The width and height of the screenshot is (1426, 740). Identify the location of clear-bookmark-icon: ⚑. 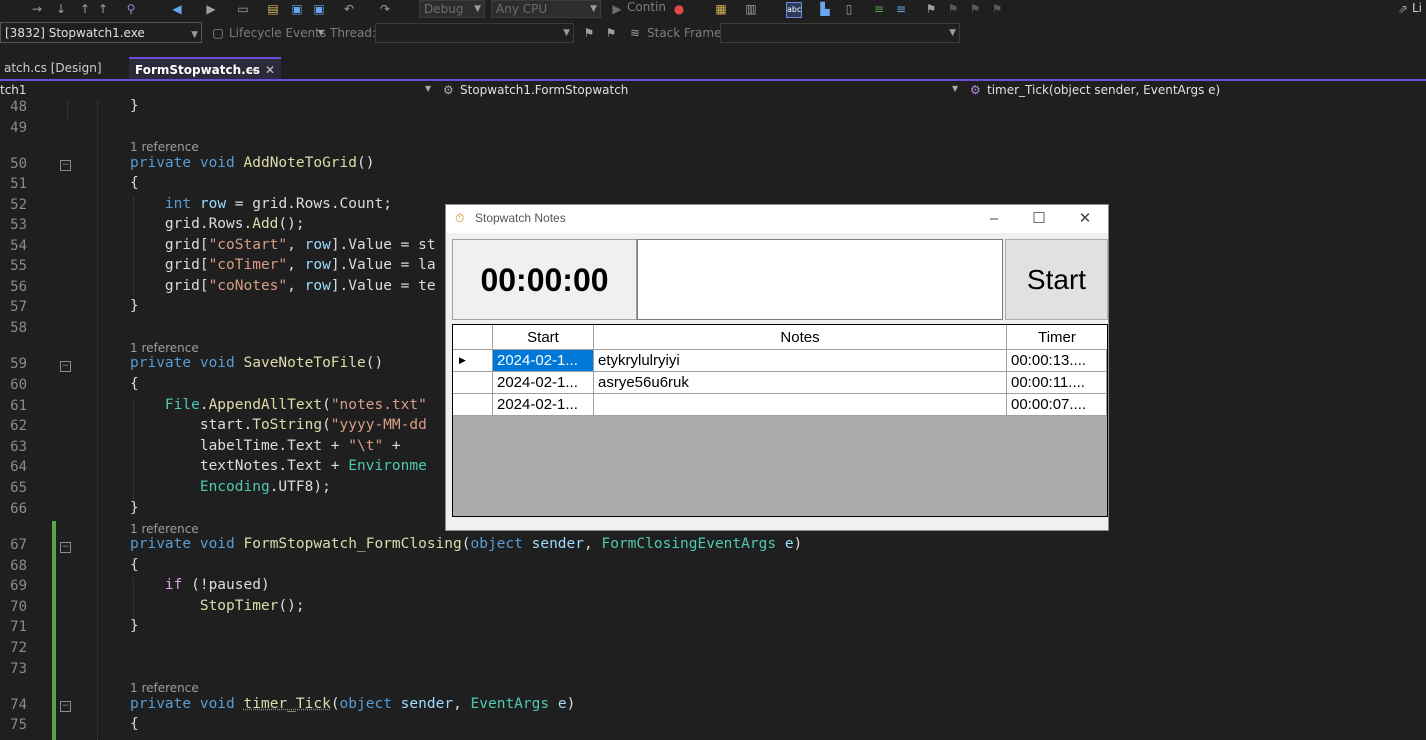
(997, 9).